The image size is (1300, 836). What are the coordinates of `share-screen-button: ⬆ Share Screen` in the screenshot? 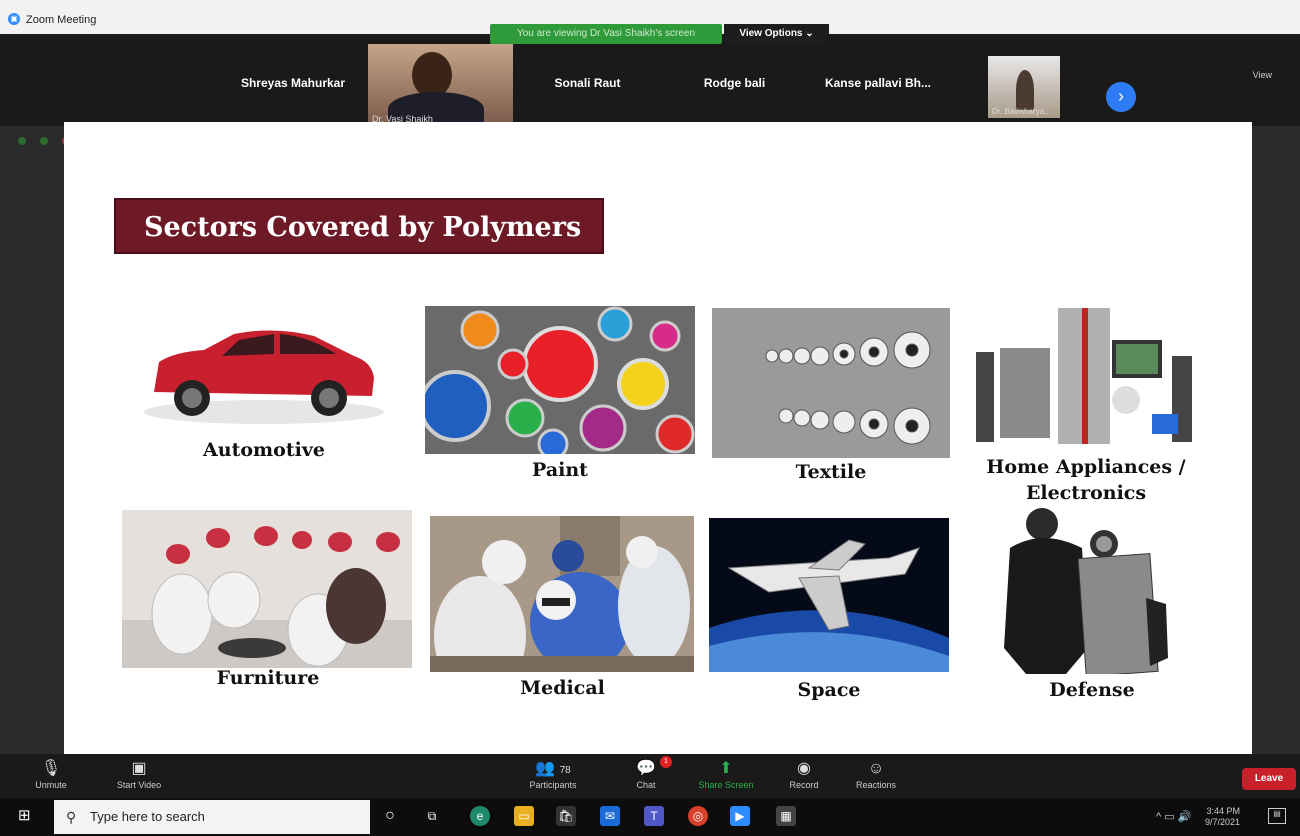 It's located at (726, 774).